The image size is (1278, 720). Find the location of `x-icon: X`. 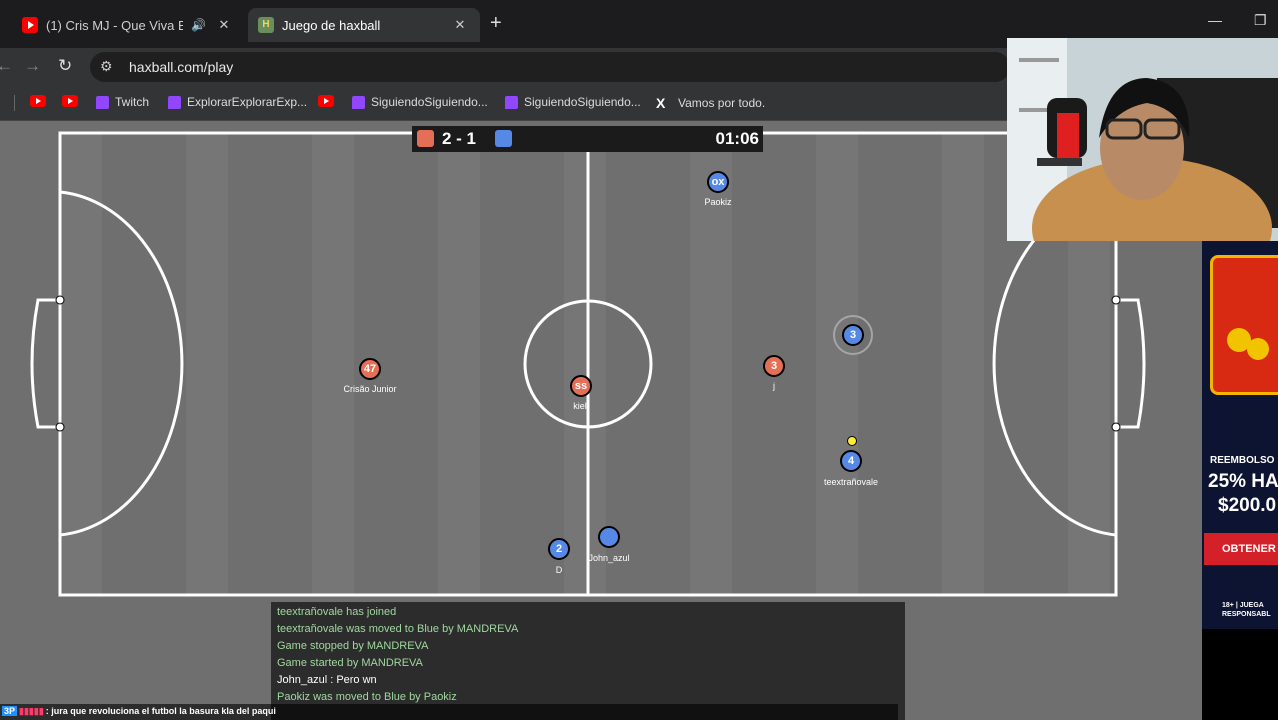

x-icon: X is located at coordinates (661, 103).